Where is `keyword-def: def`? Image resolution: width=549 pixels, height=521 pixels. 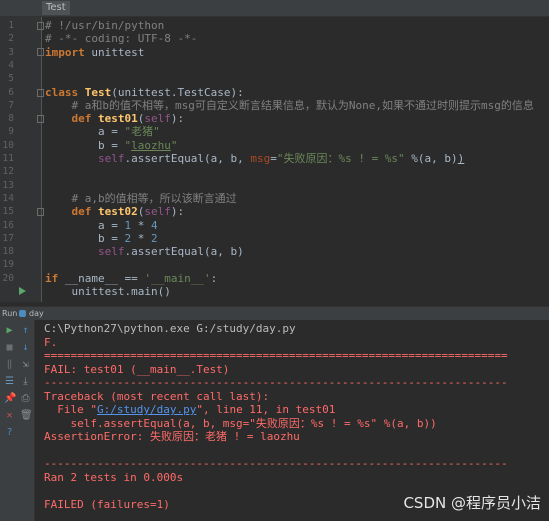
keyword-def: def is located at coordinates (68, 212).